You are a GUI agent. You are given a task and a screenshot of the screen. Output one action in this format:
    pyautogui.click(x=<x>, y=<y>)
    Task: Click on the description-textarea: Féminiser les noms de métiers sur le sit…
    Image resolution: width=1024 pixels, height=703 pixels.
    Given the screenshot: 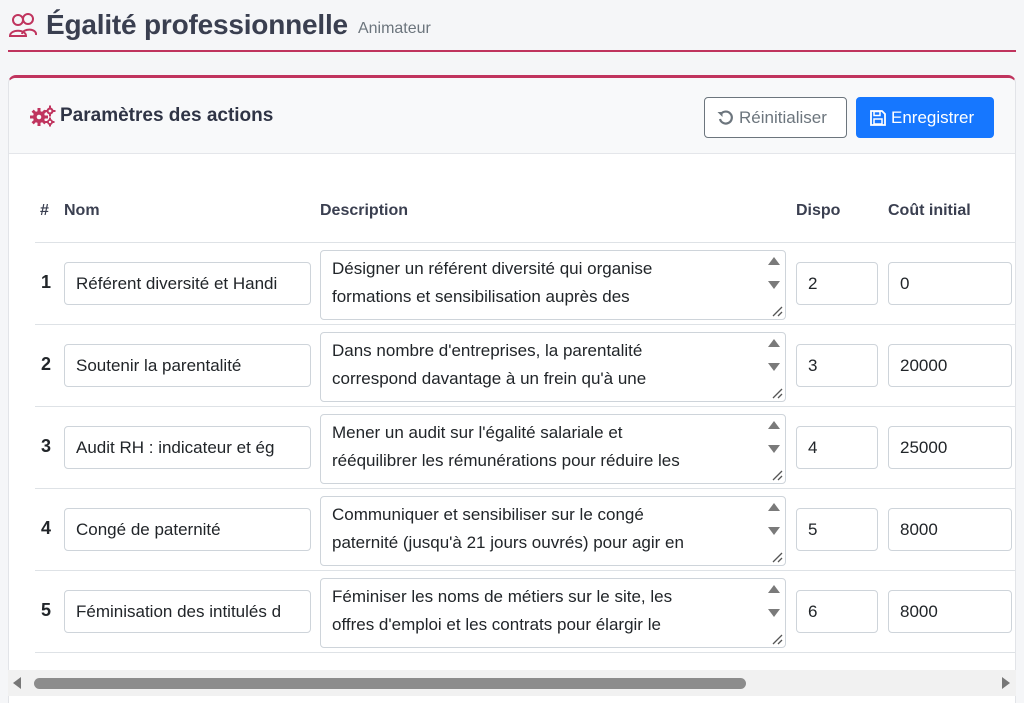 What is the action you would take?
    pyautogui.click(x=553, y=613)
    